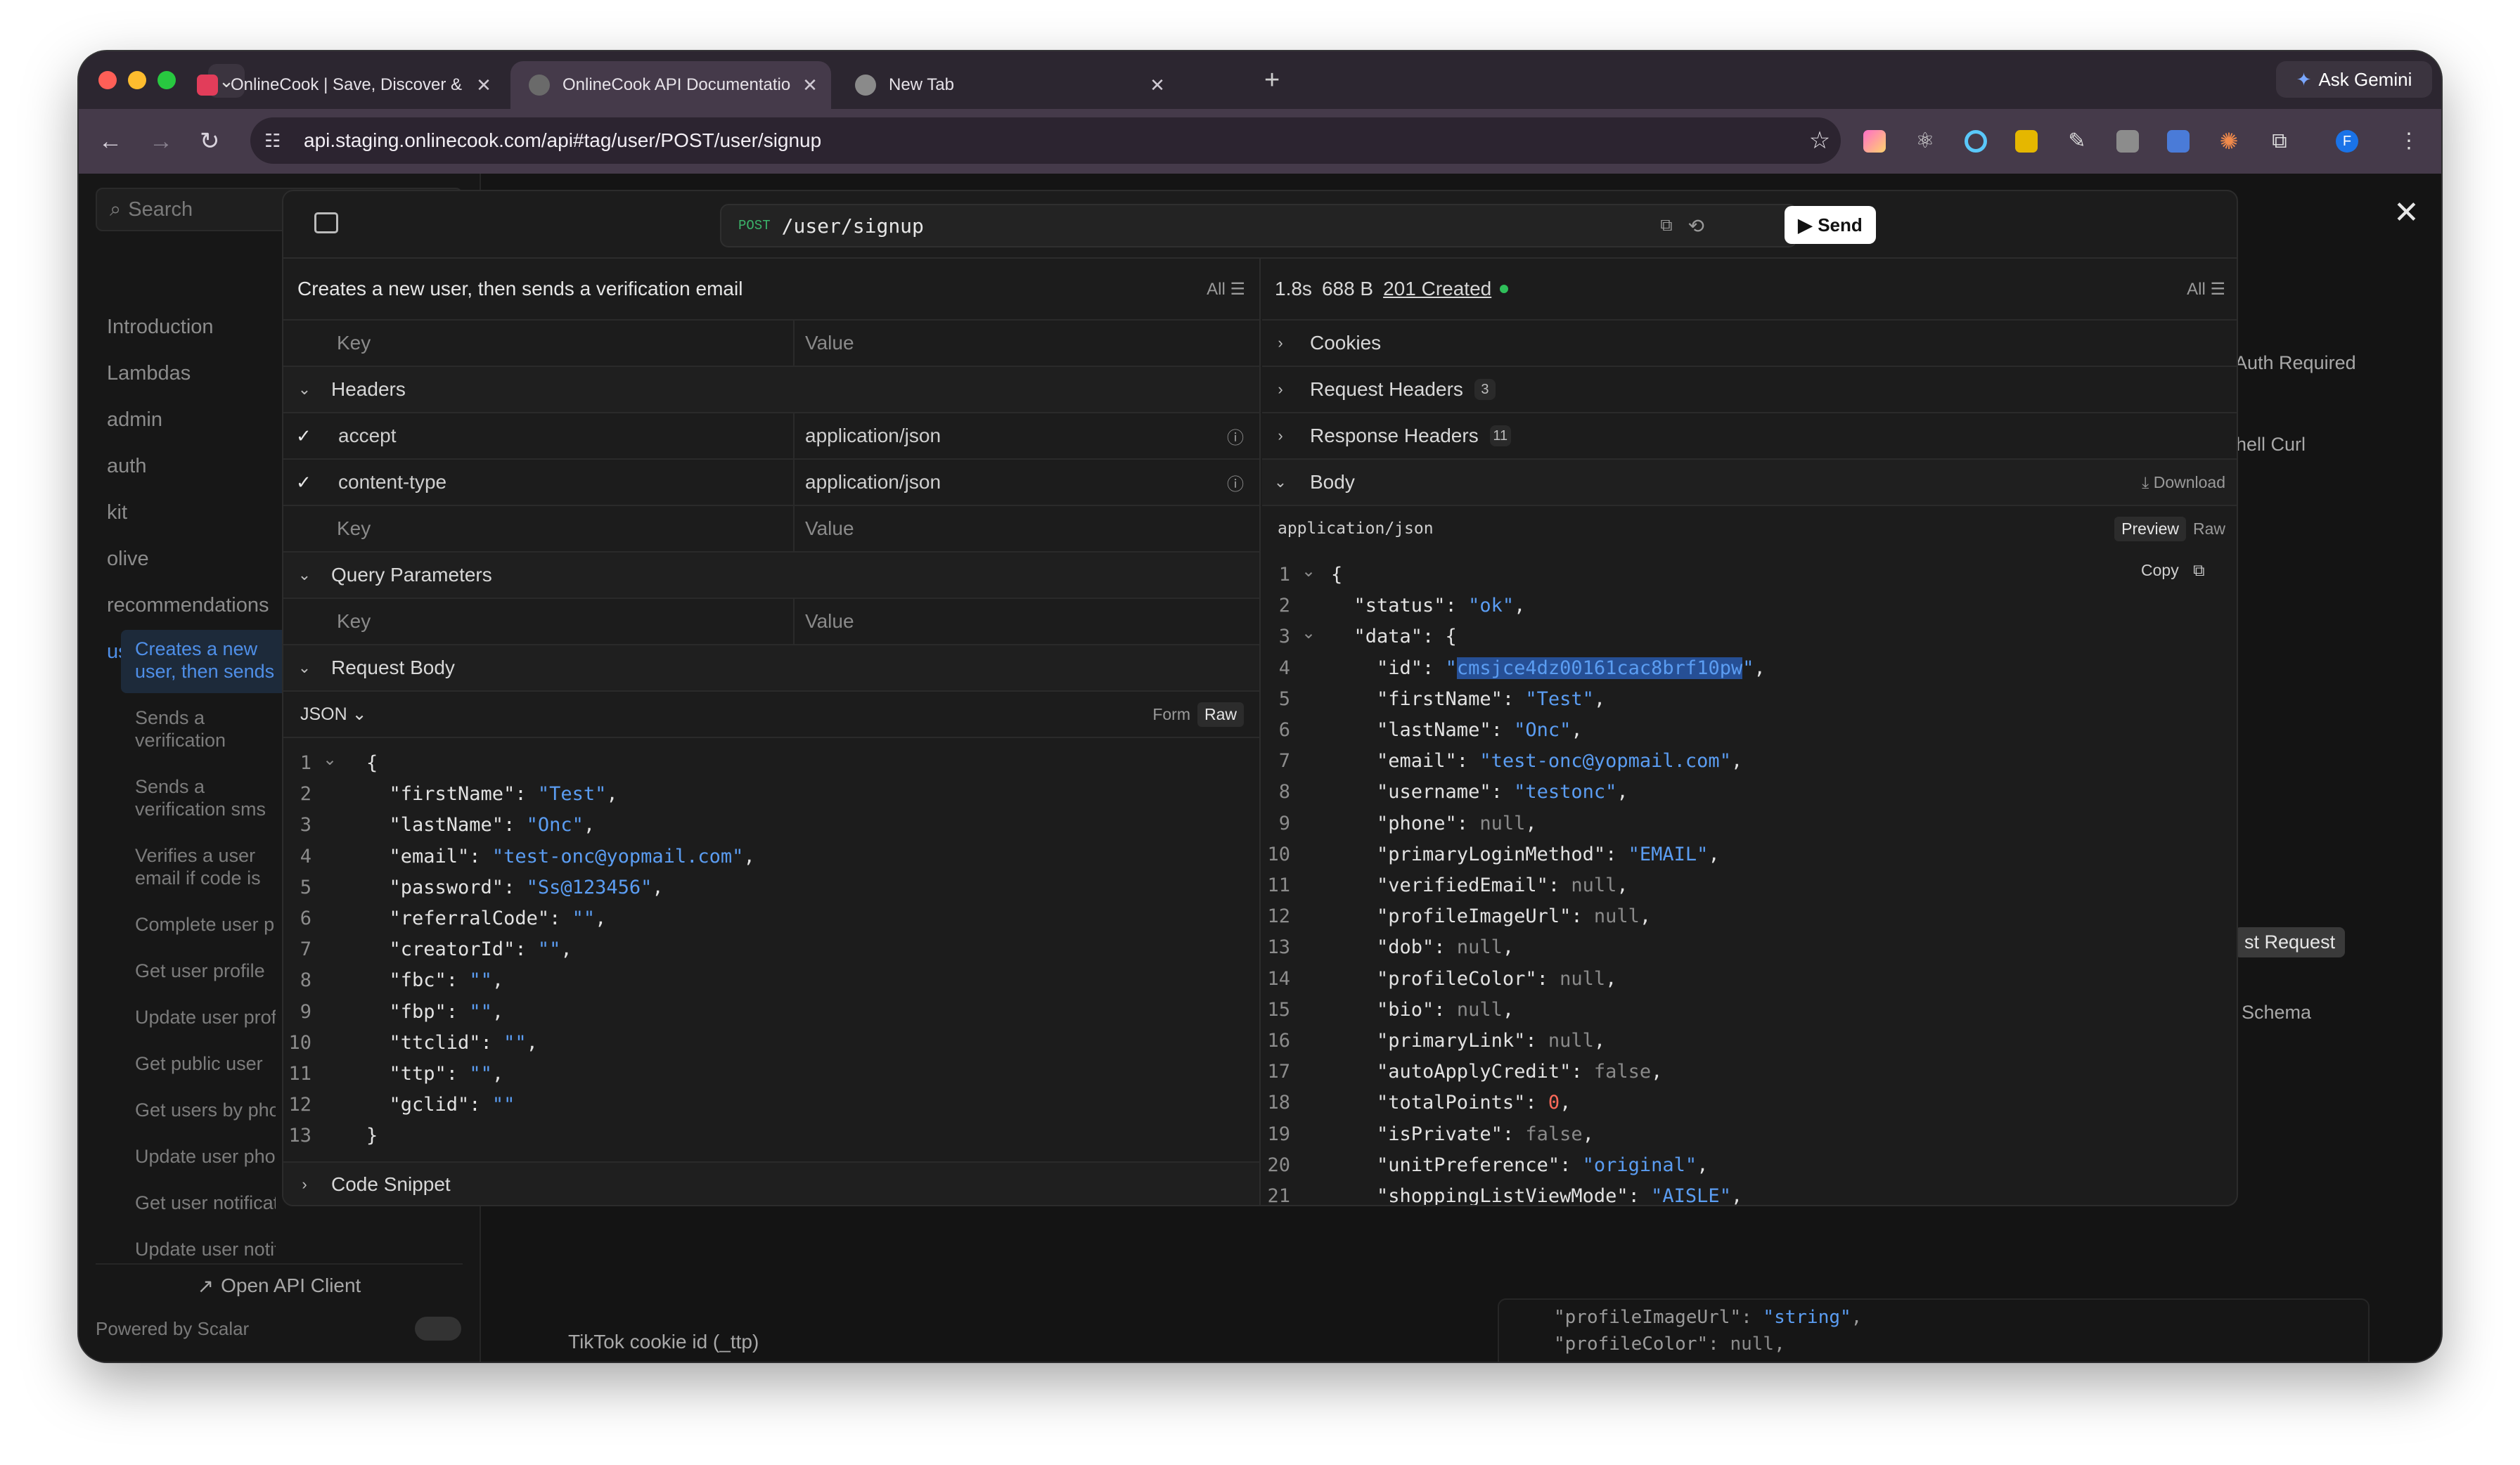 The width and height of the screenshot is (2520, 1465). I want to click on header-empty-row: Key Value, so click(771, 529).